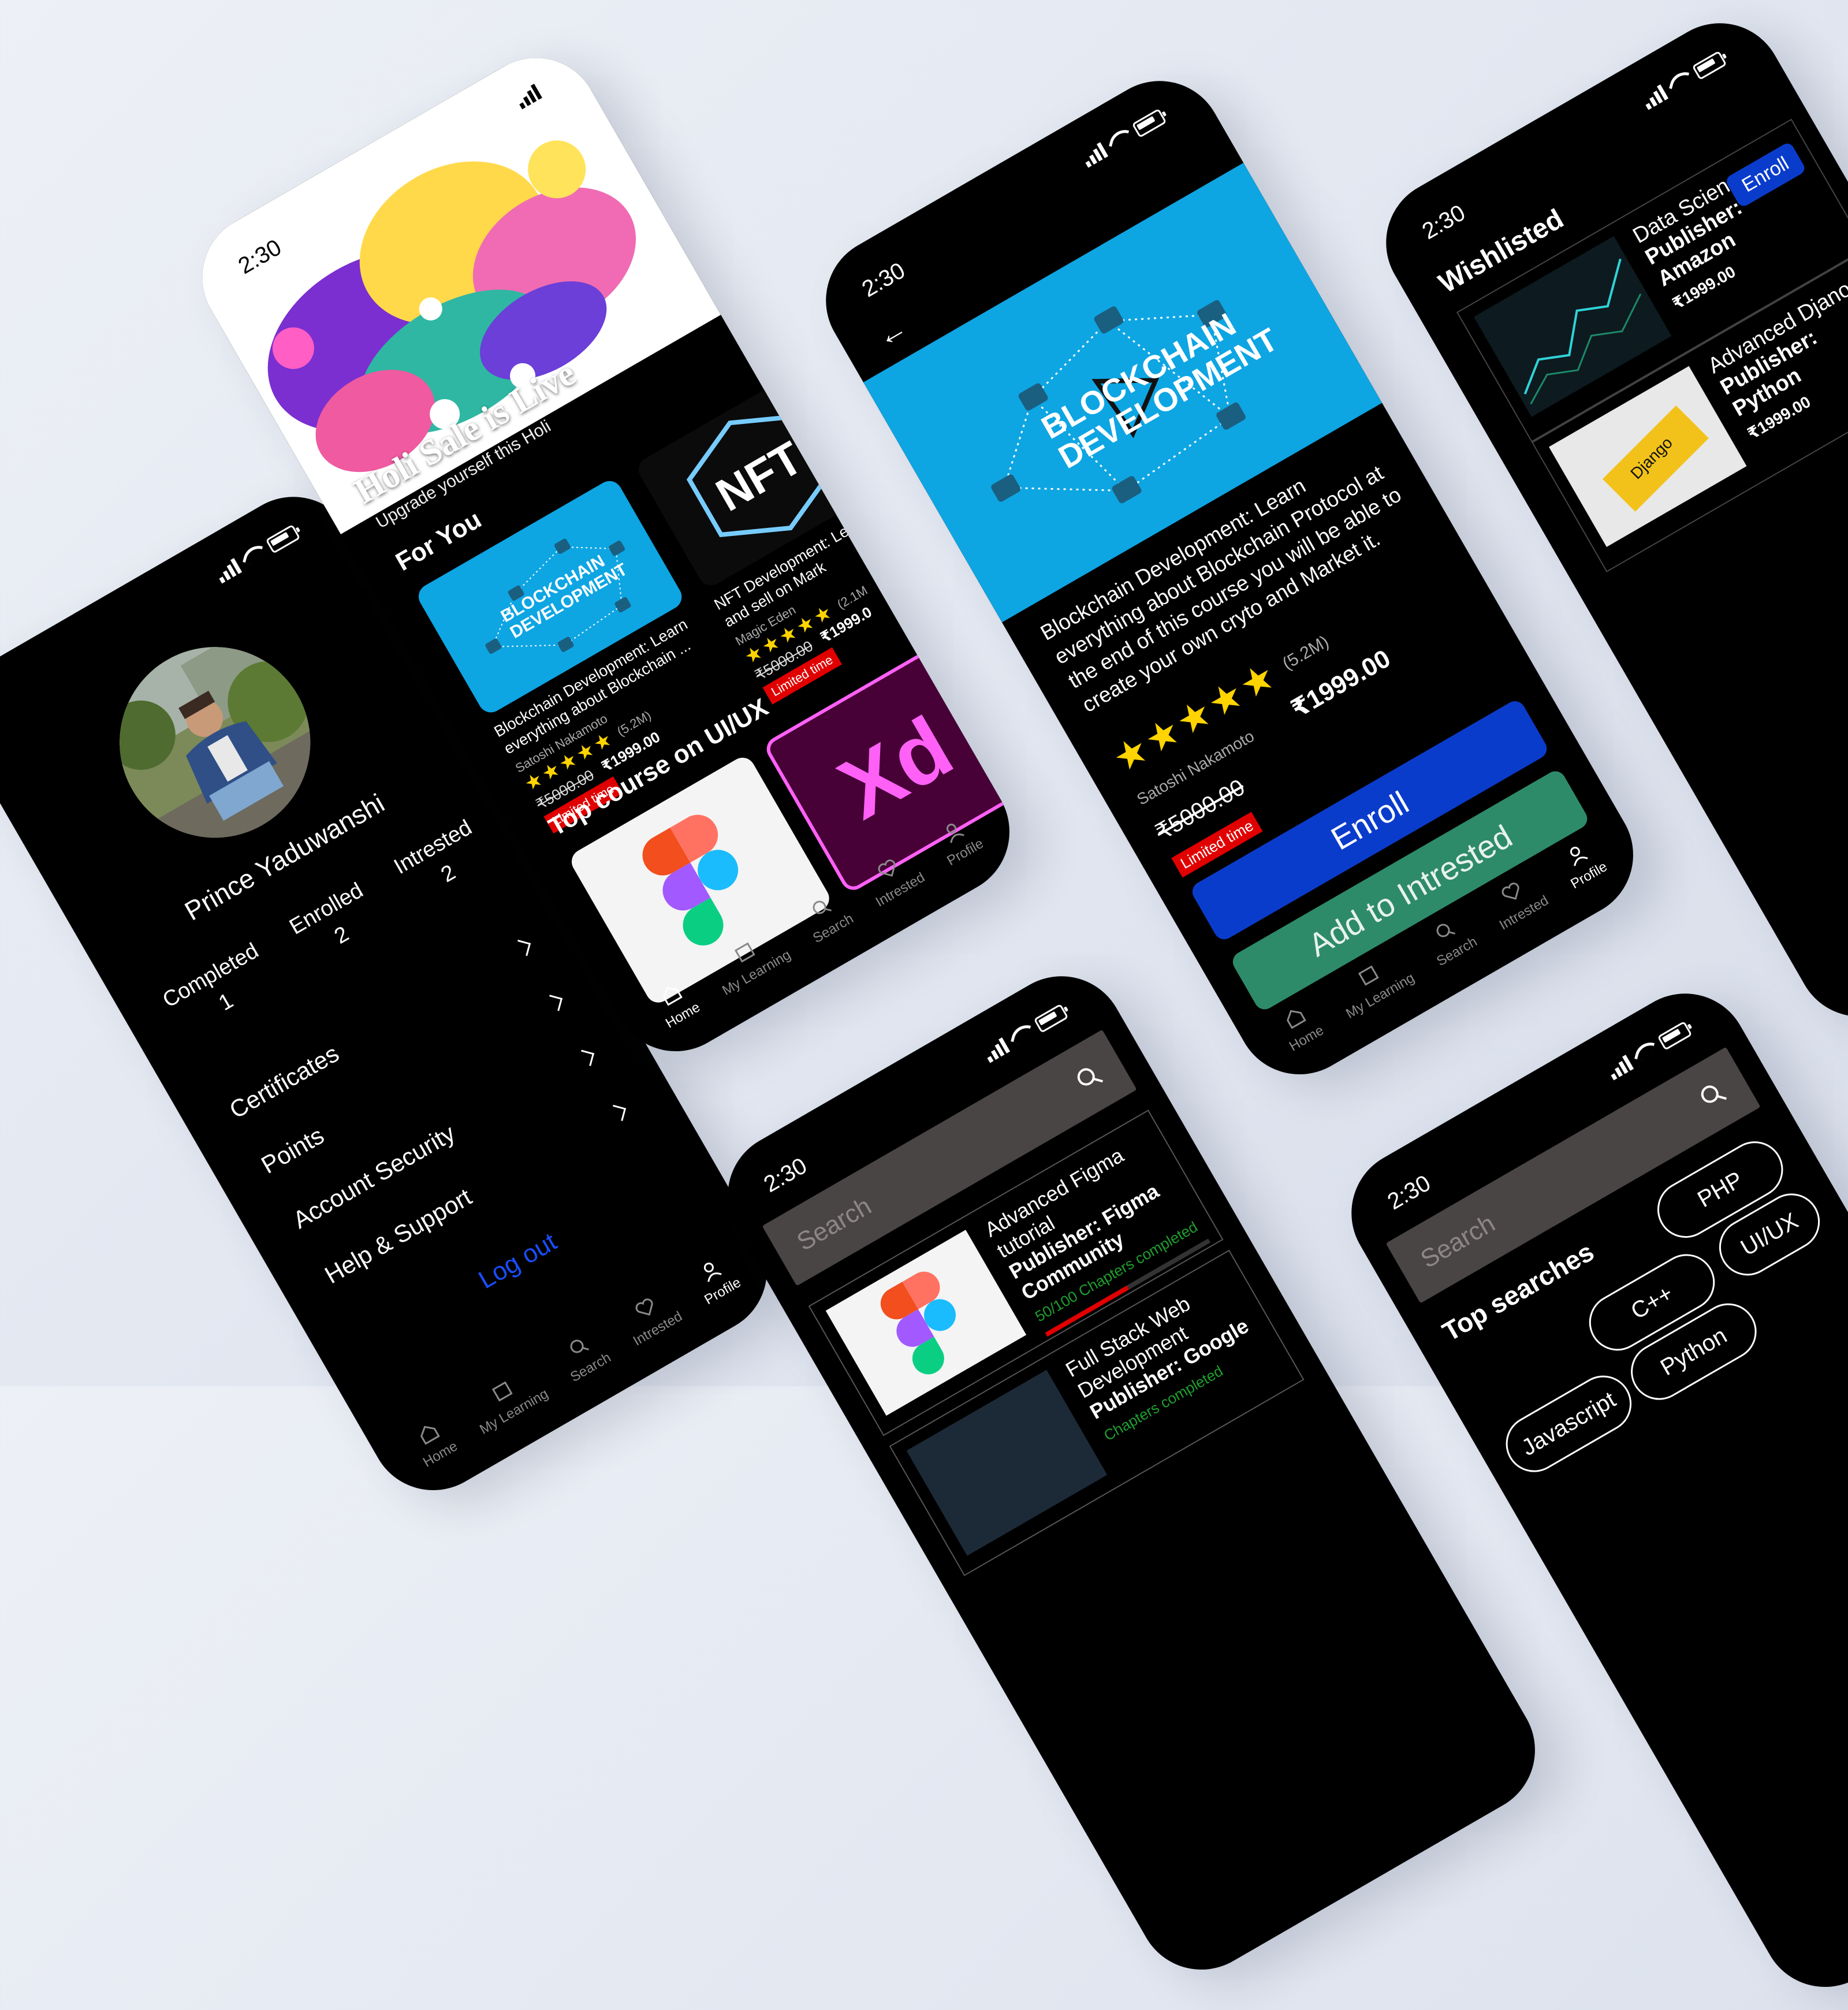 Image resolution: width=1848 pixels, height=2010 pixels. What do you see at coordinates (218, 989) in the screenshot?
I see `stat-completed: Completed 1` at bounding box center [218, 989].